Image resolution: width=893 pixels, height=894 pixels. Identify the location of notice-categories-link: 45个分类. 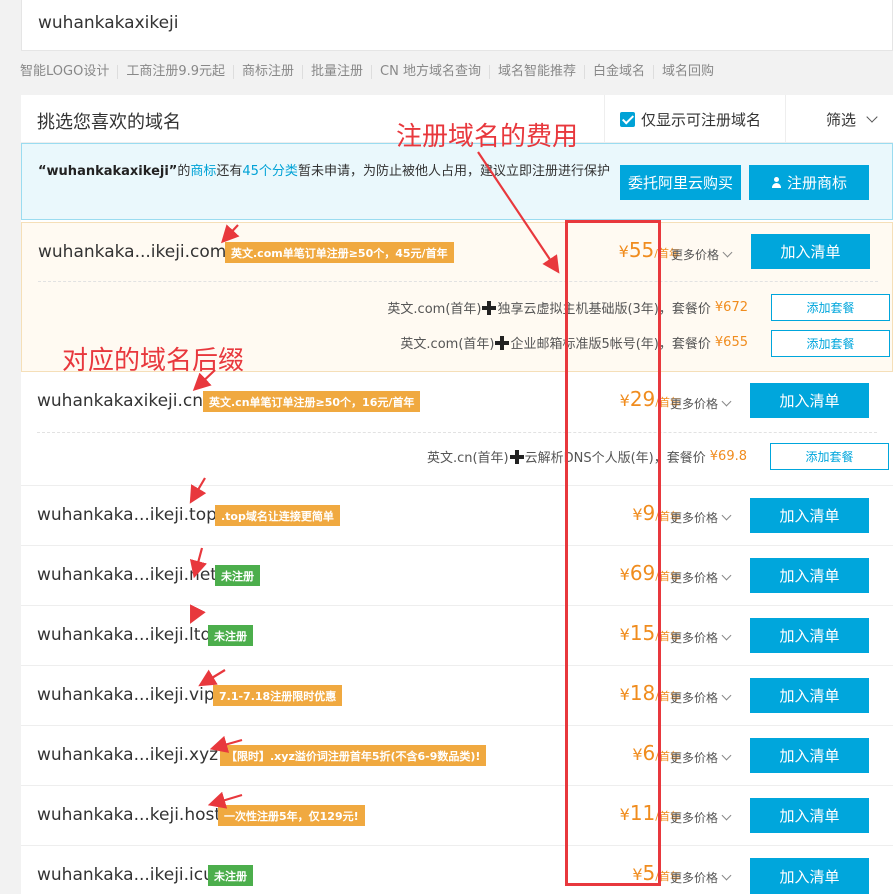
(270, 171).